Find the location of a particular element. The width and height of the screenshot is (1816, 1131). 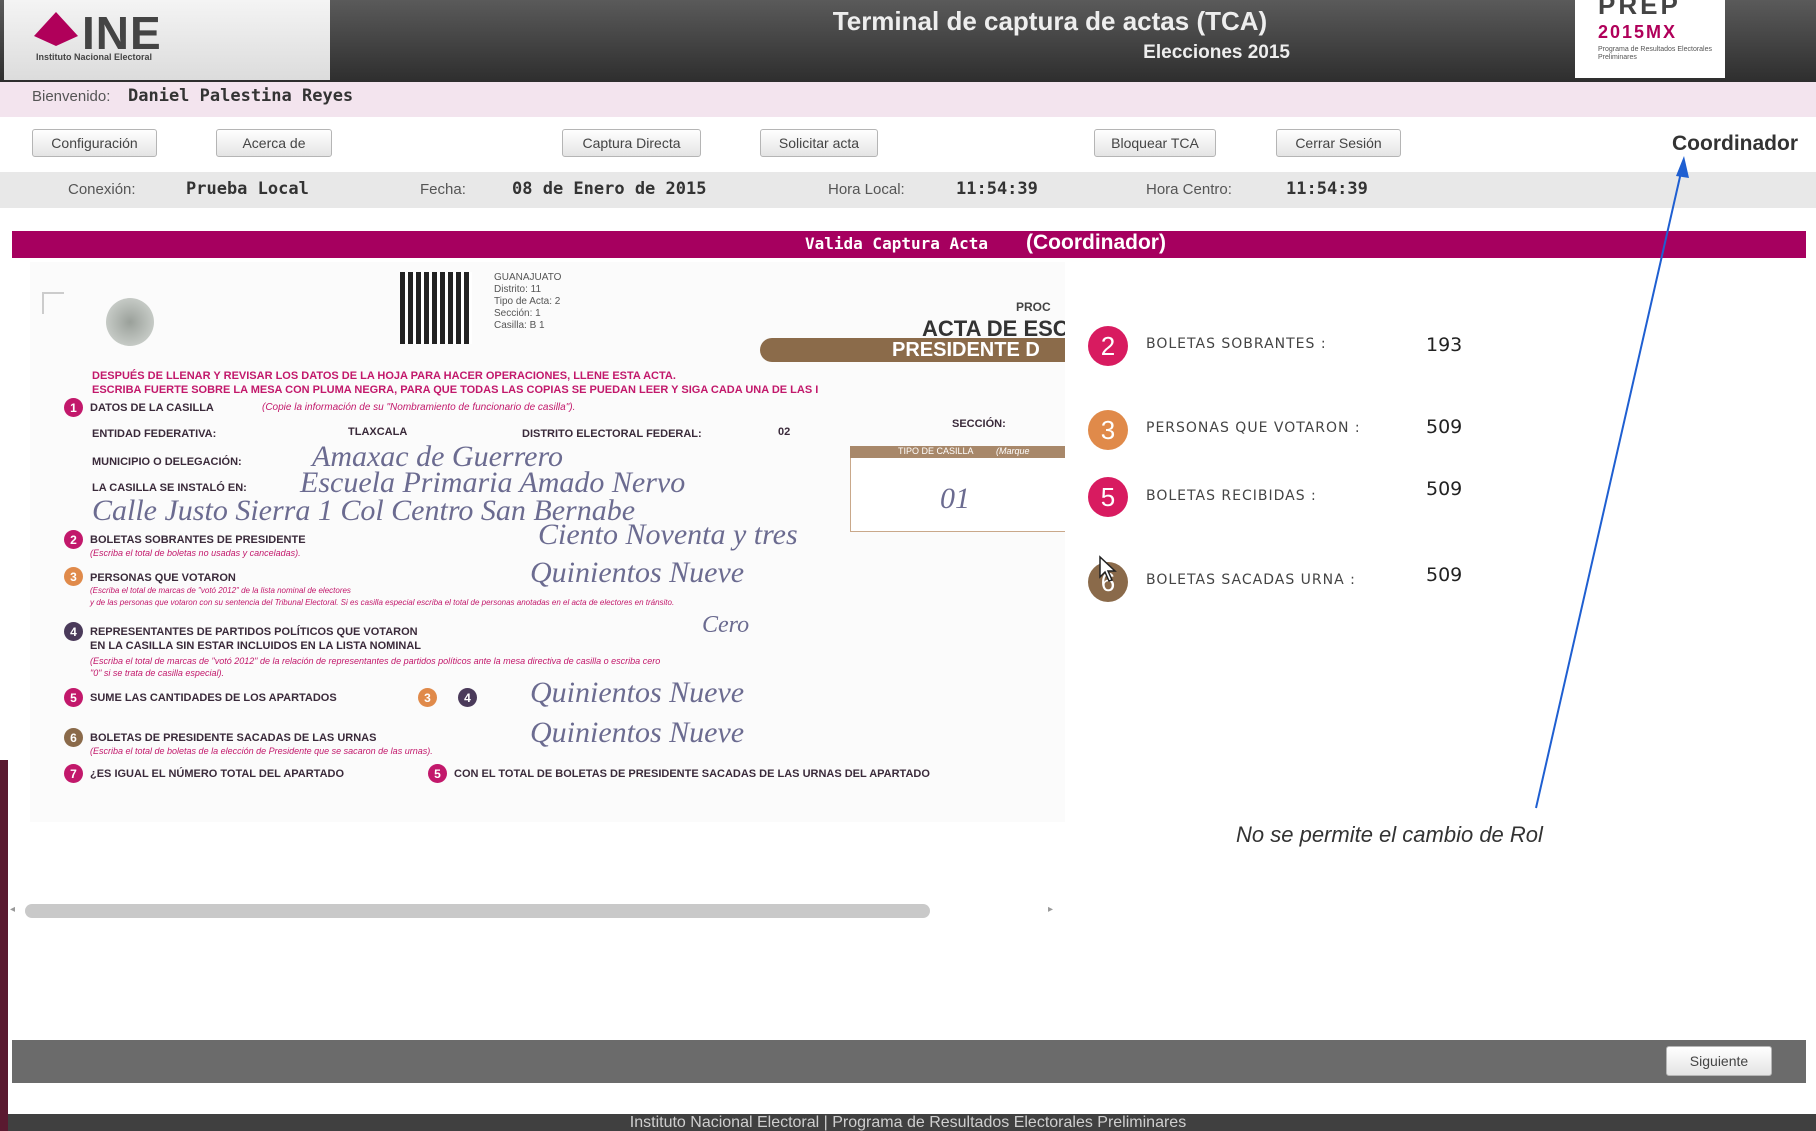

annotation-text: No se permite el cambio de Rol is located at coordinates (1389, 834).